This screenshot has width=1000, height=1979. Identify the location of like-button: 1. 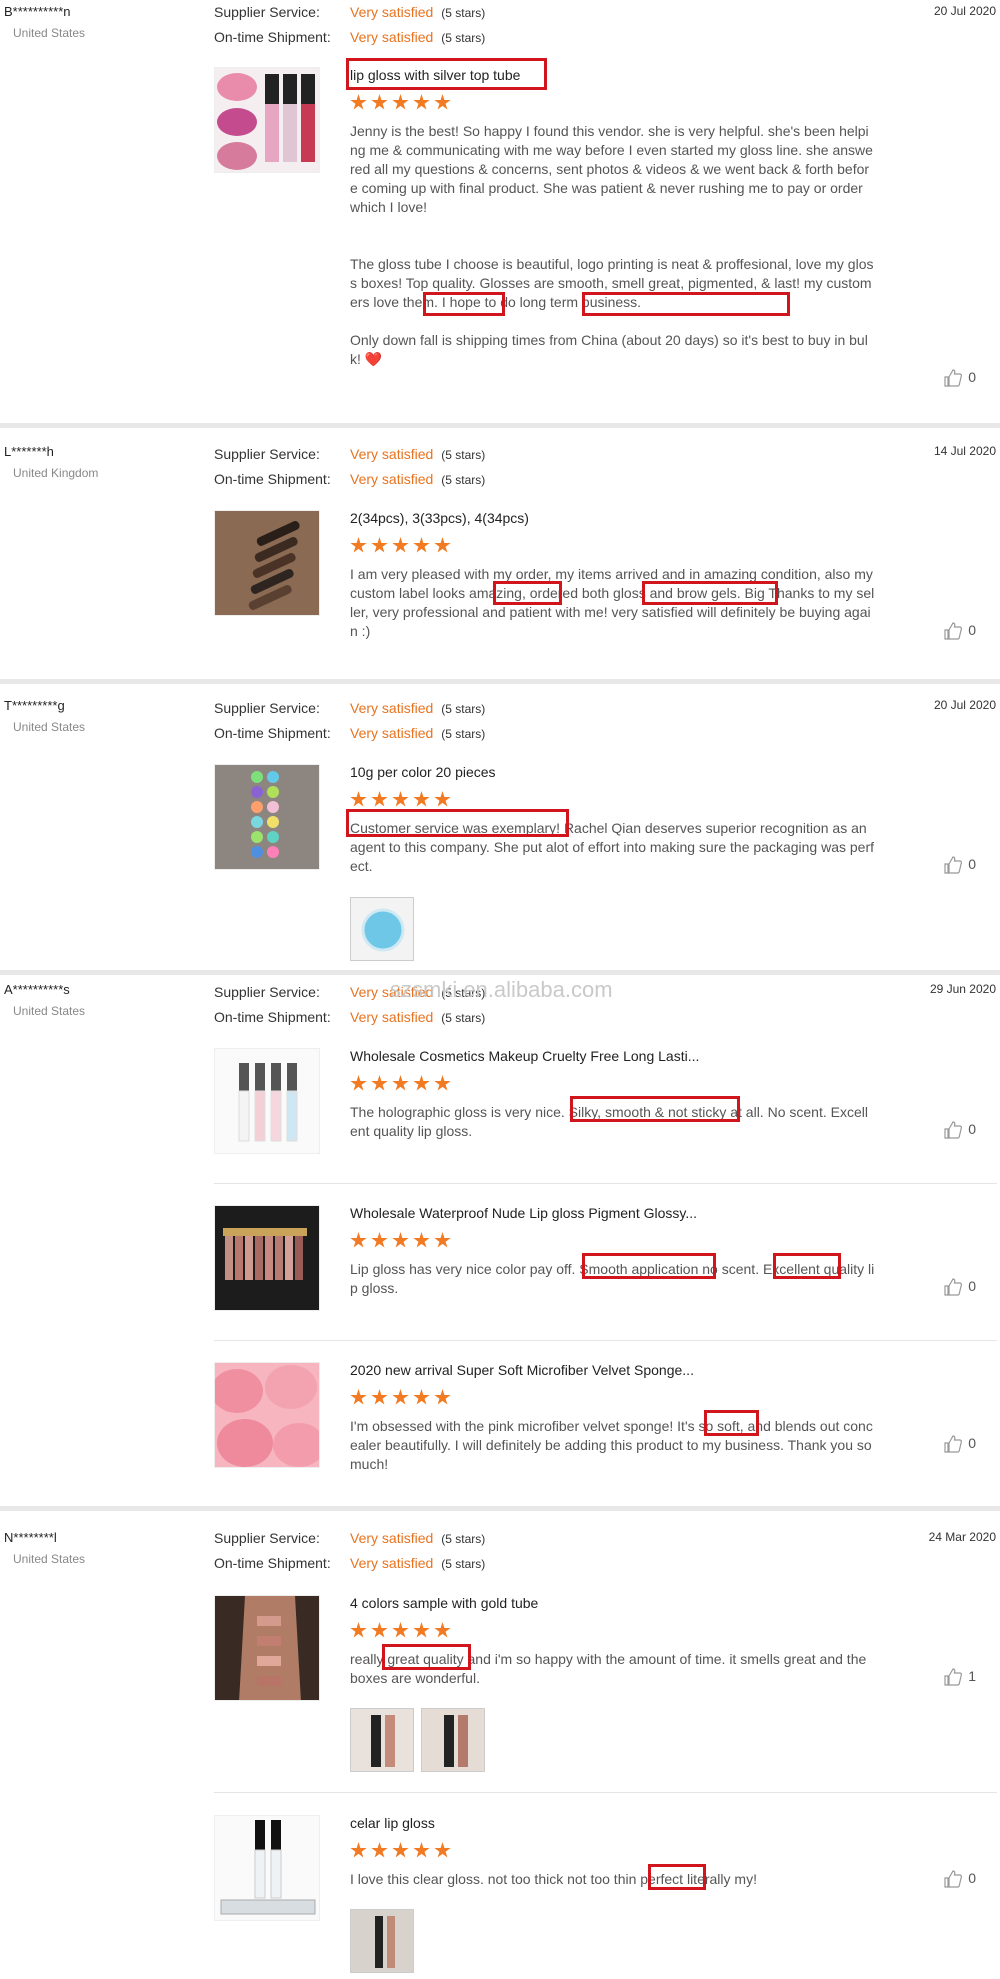
(960, 1677).